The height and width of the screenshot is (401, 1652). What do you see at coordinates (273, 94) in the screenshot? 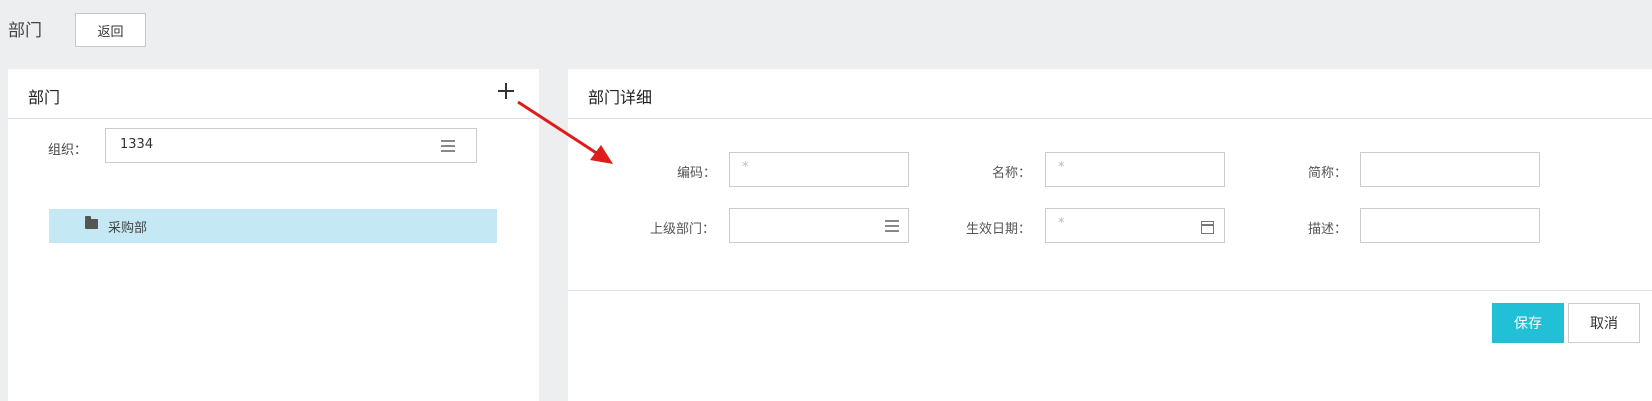
I see `panel-header: 部门` at bounding box center [273, 94].